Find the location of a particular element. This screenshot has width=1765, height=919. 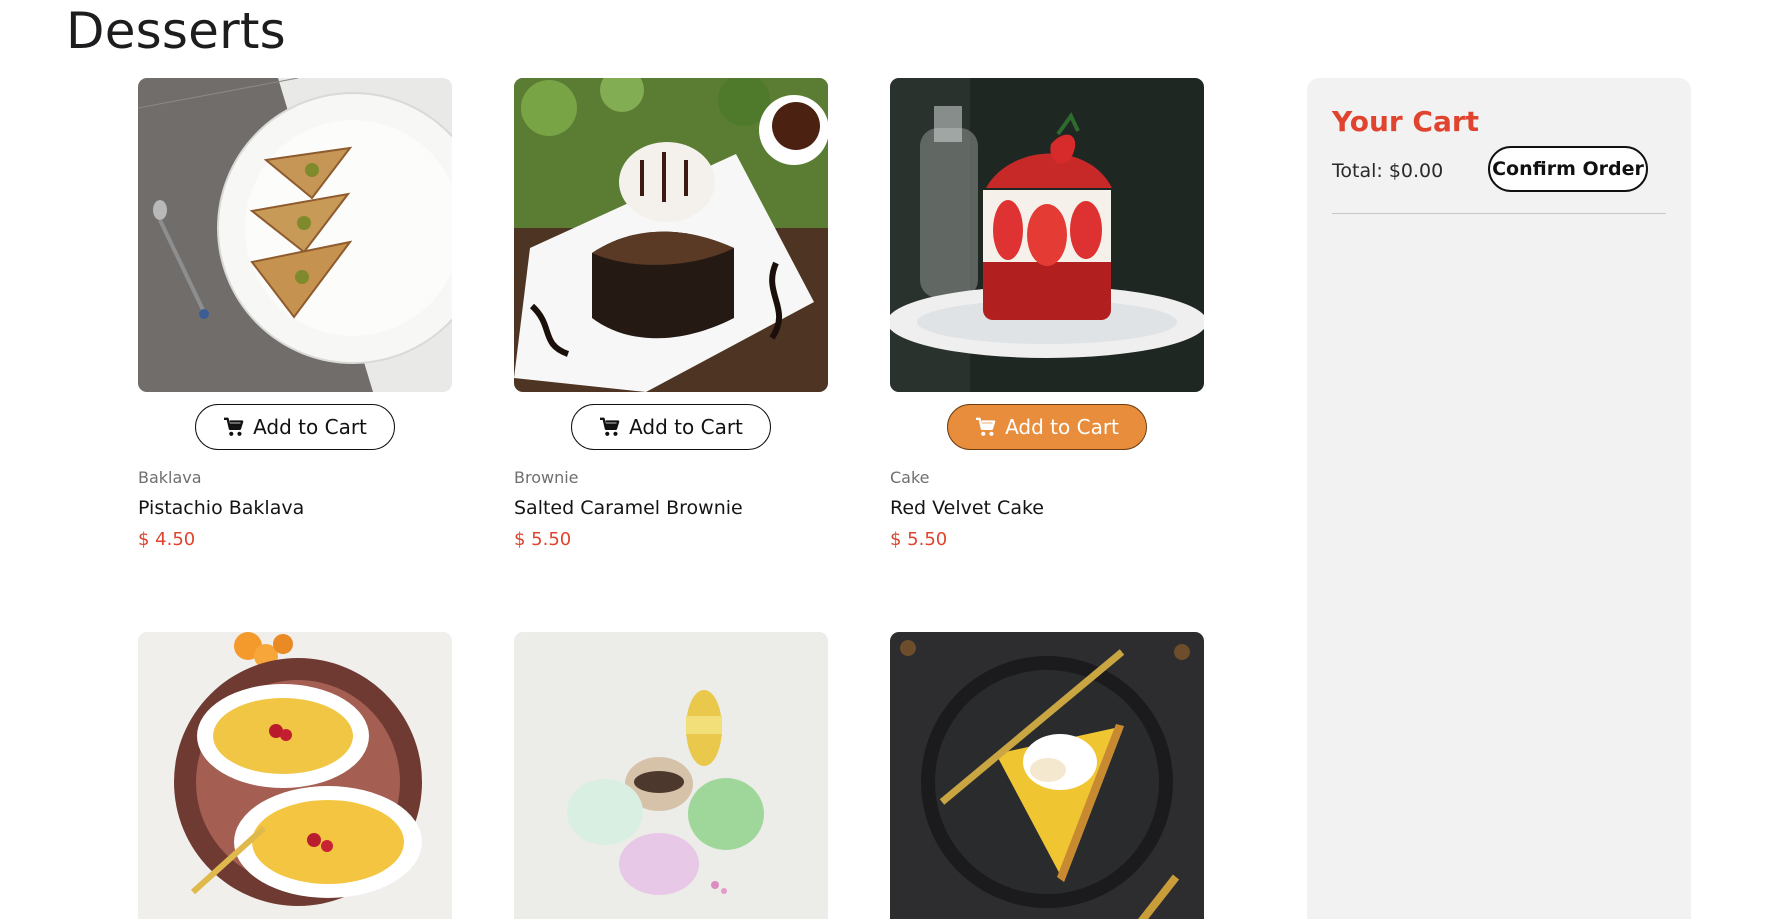

baklava-image is located at coordinates (295, 235).